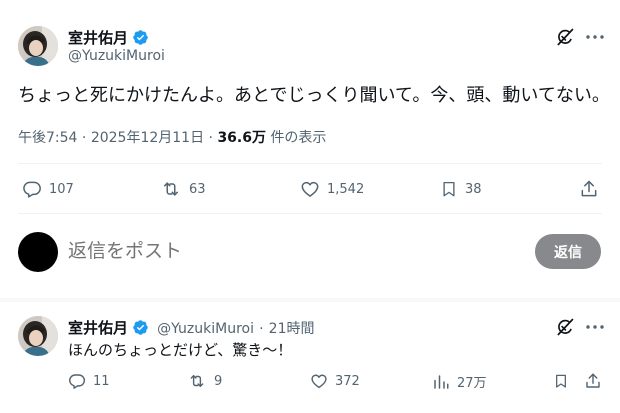  Describe the element at coordinates (89, 381) in the screenshot. I see `reply-reply-button: 11` at that location.